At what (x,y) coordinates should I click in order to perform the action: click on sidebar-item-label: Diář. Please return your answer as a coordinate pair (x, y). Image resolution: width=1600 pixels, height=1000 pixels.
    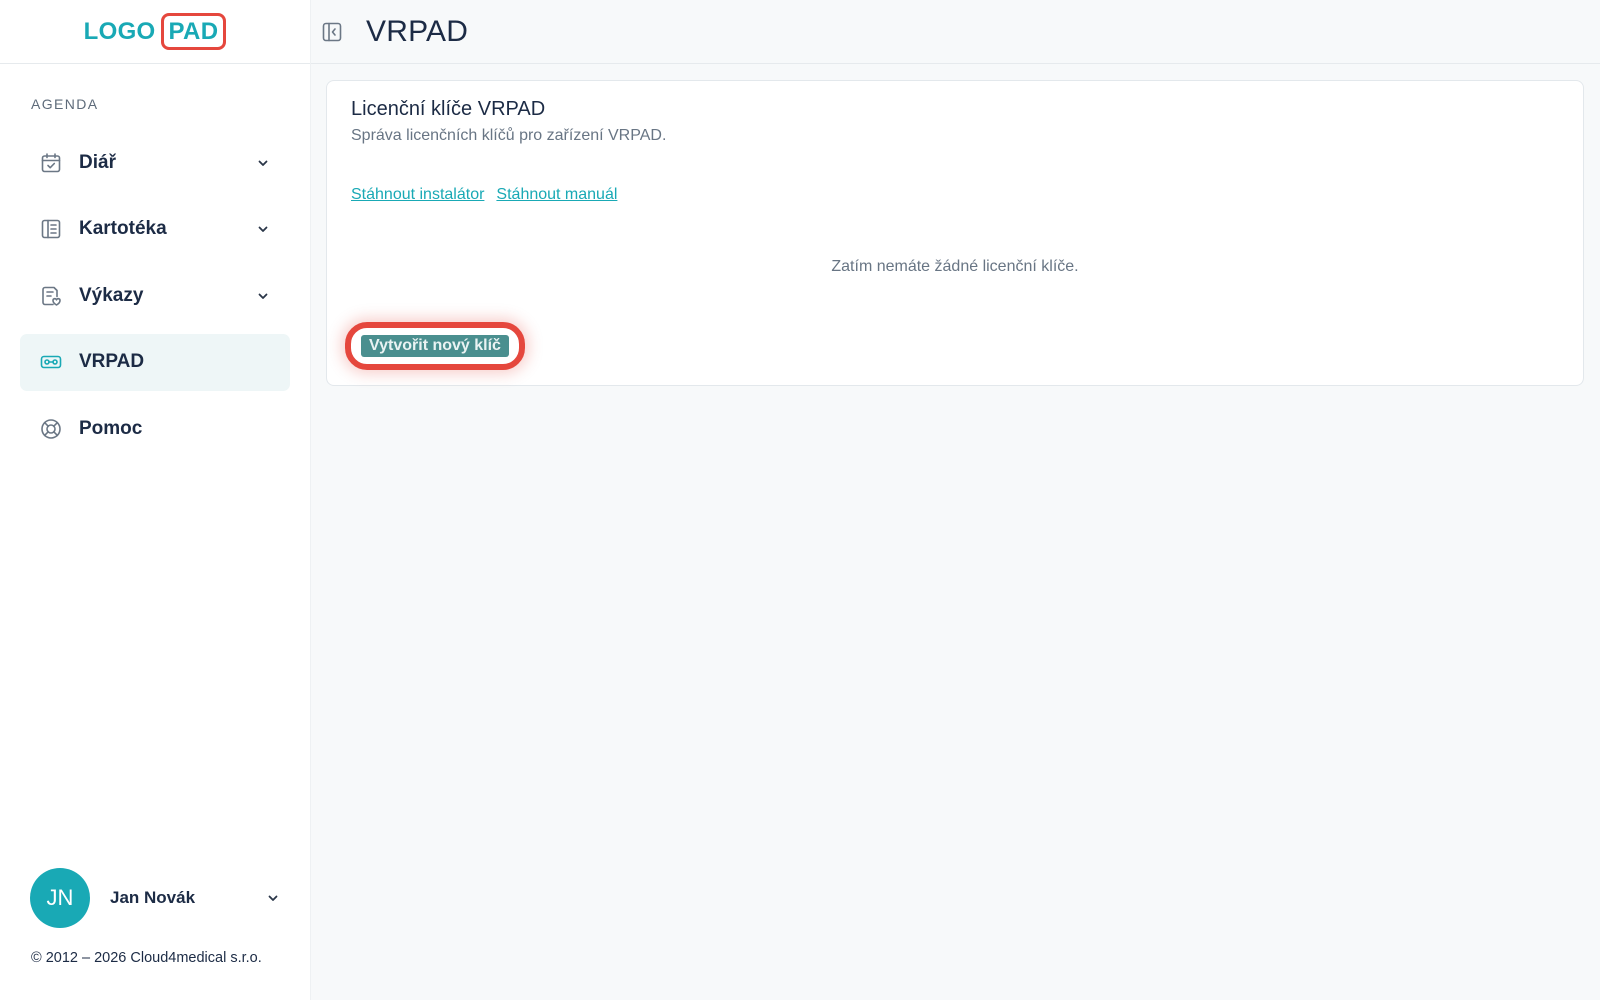
    Looking at the image, I should click on (97, 162).